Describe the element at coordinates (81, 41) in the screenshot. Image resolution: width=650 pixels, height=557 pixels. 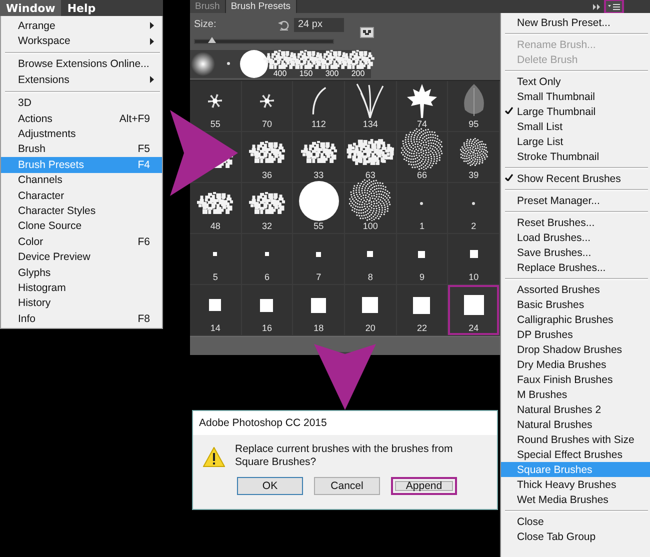
I see `menu-item: Workspace` at that location.